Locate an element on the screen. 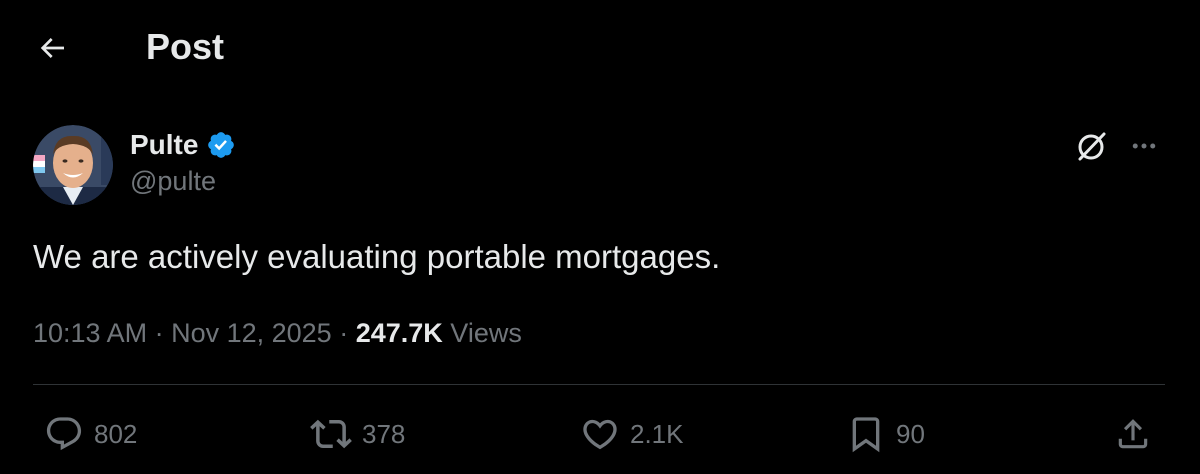 This screenshot has width=1200, height=474. like-button: 2.1K is located at coordinates (632, 434).